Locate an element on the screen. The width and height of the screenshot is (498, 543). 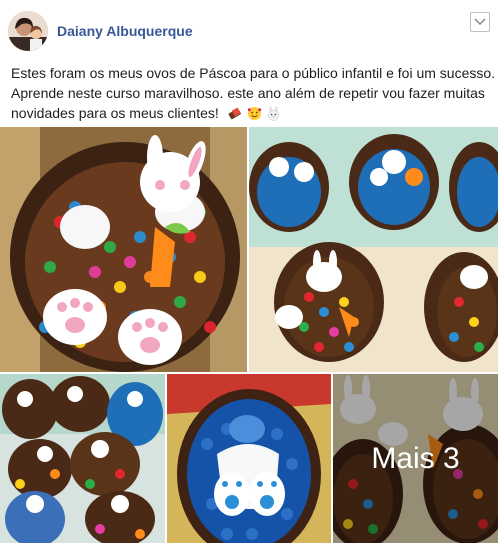
post-options-button is located at coordinates (480, 22).